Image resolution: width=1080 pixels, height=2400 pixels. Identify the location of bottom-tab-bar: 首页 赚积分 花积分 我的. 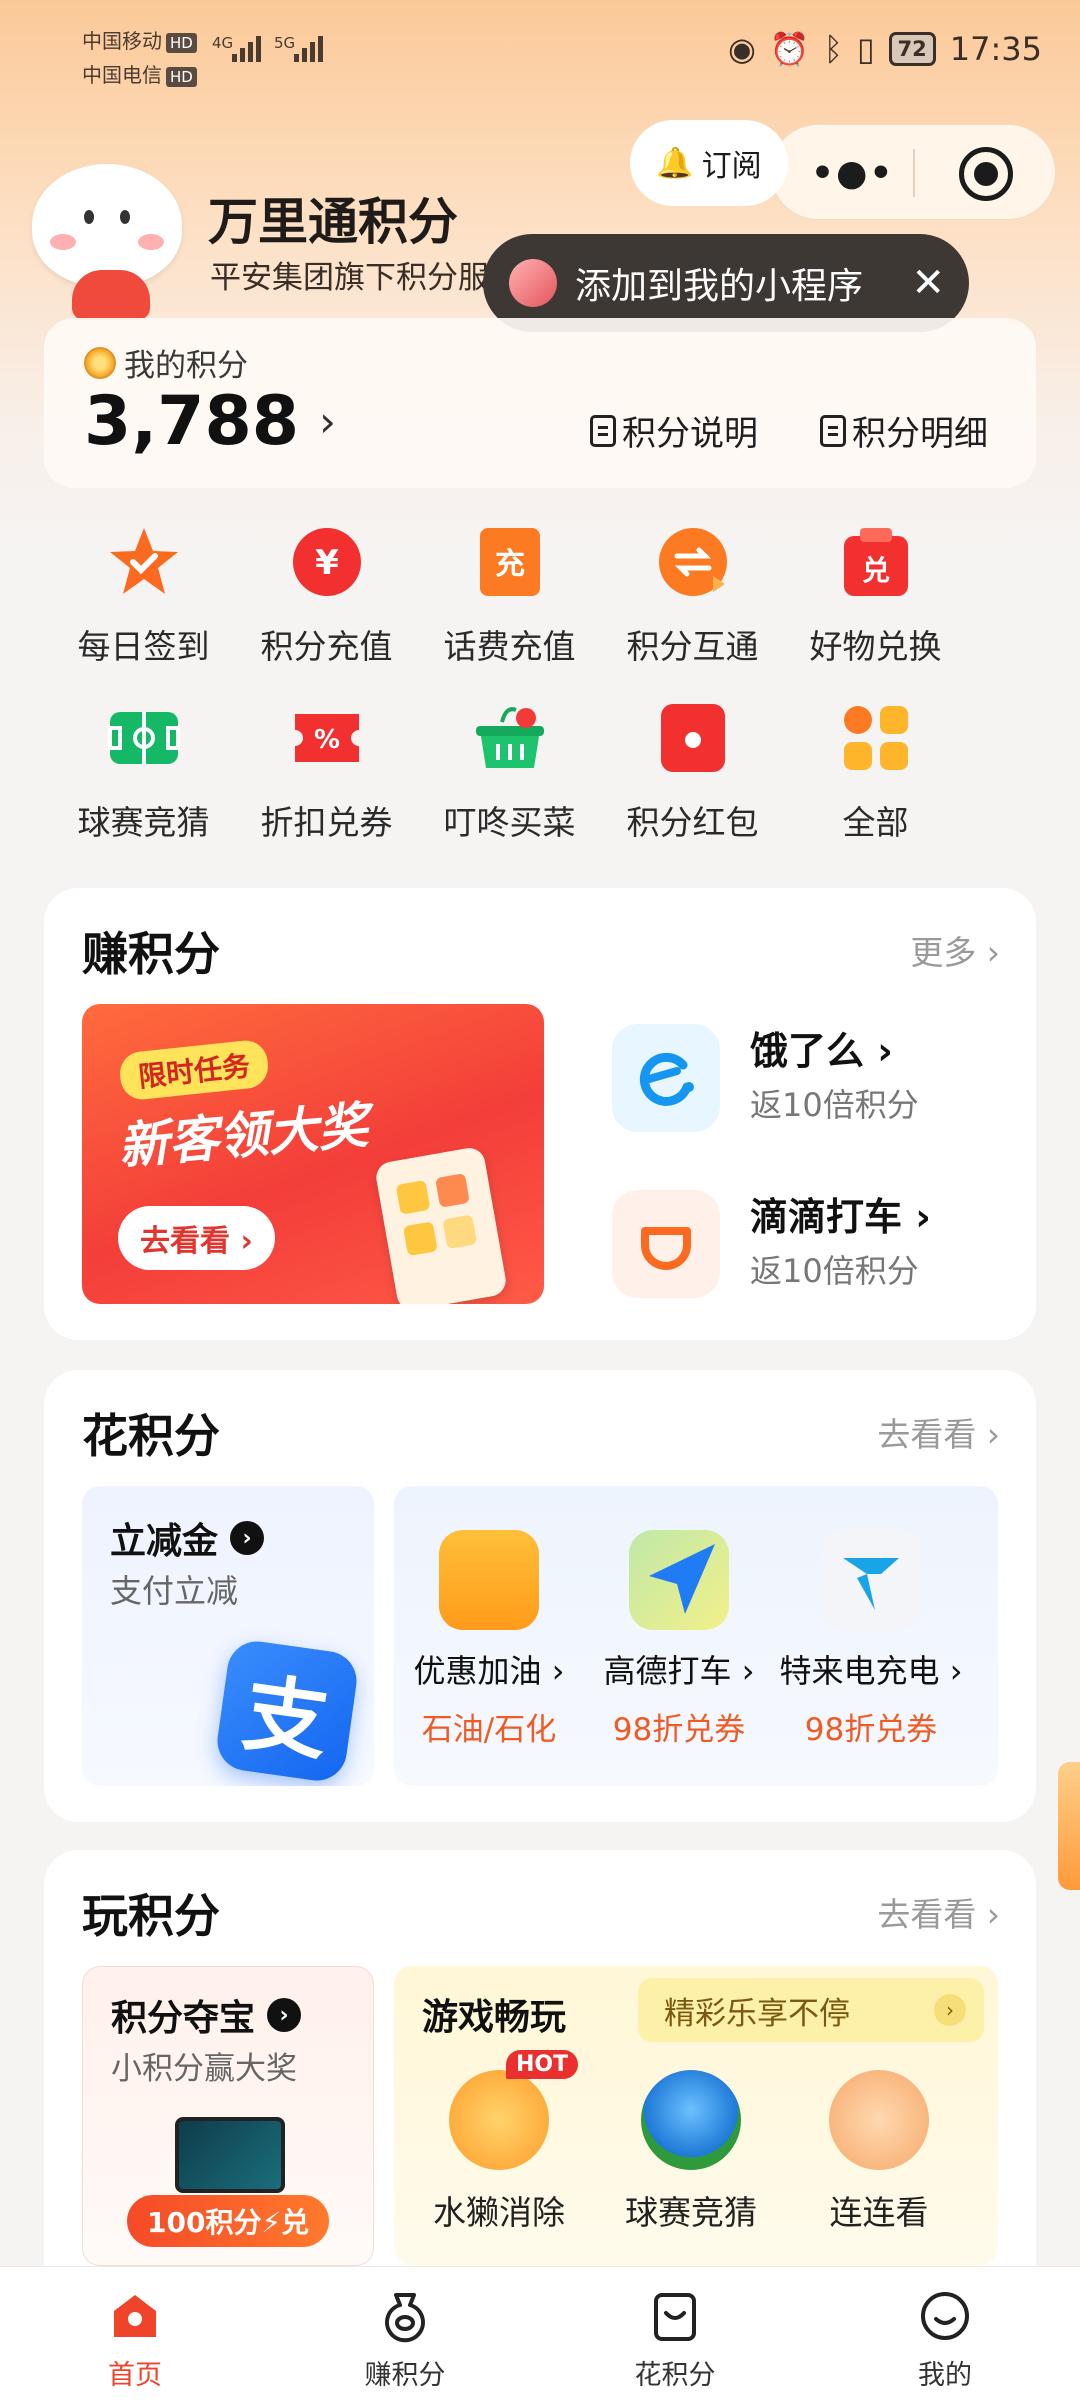
(540, 2333).